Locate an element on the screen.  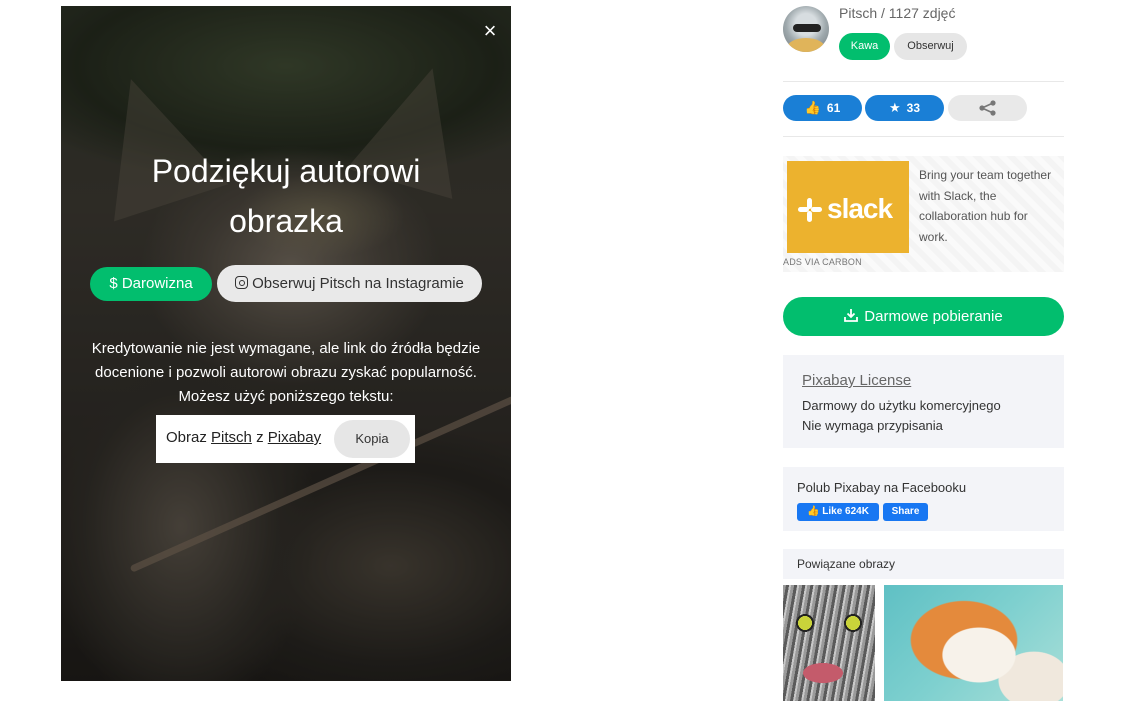
download-icon is located at coordinates (851, 316).